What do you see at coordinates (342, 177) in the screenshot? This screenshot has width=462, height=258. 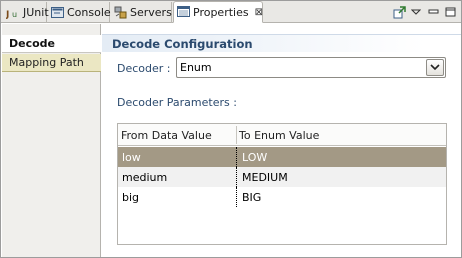 I see `to-value-cell: MEDIUM` at bounding box center [342, 177].